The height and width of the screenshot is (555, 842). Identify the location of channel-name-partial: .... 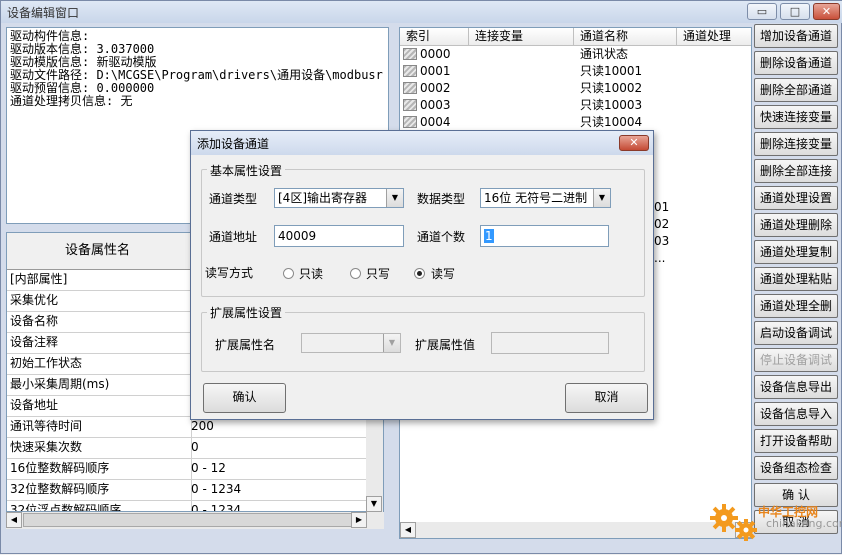
(660, 258).